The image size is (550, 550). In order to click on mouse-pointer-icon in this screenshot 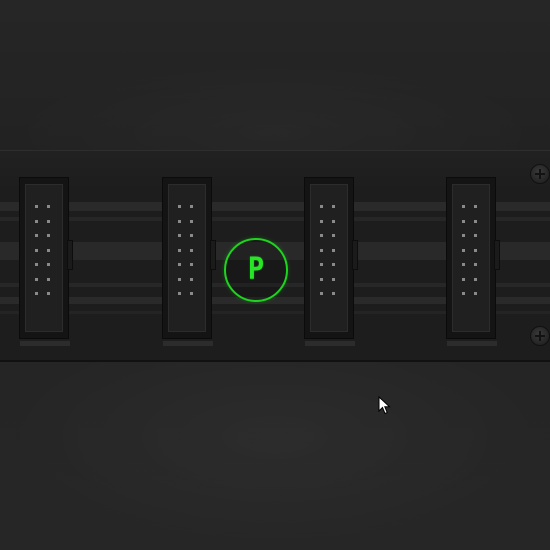, I will do `click(384, 405)`.